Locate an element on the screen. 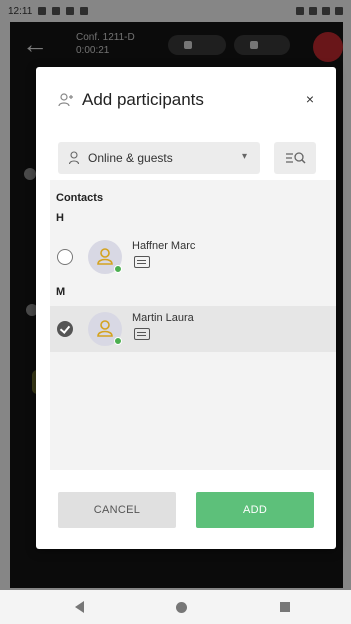 The height and width of the screenshot is (624, 351). group-letter: M is located at coordinates (61, 292).